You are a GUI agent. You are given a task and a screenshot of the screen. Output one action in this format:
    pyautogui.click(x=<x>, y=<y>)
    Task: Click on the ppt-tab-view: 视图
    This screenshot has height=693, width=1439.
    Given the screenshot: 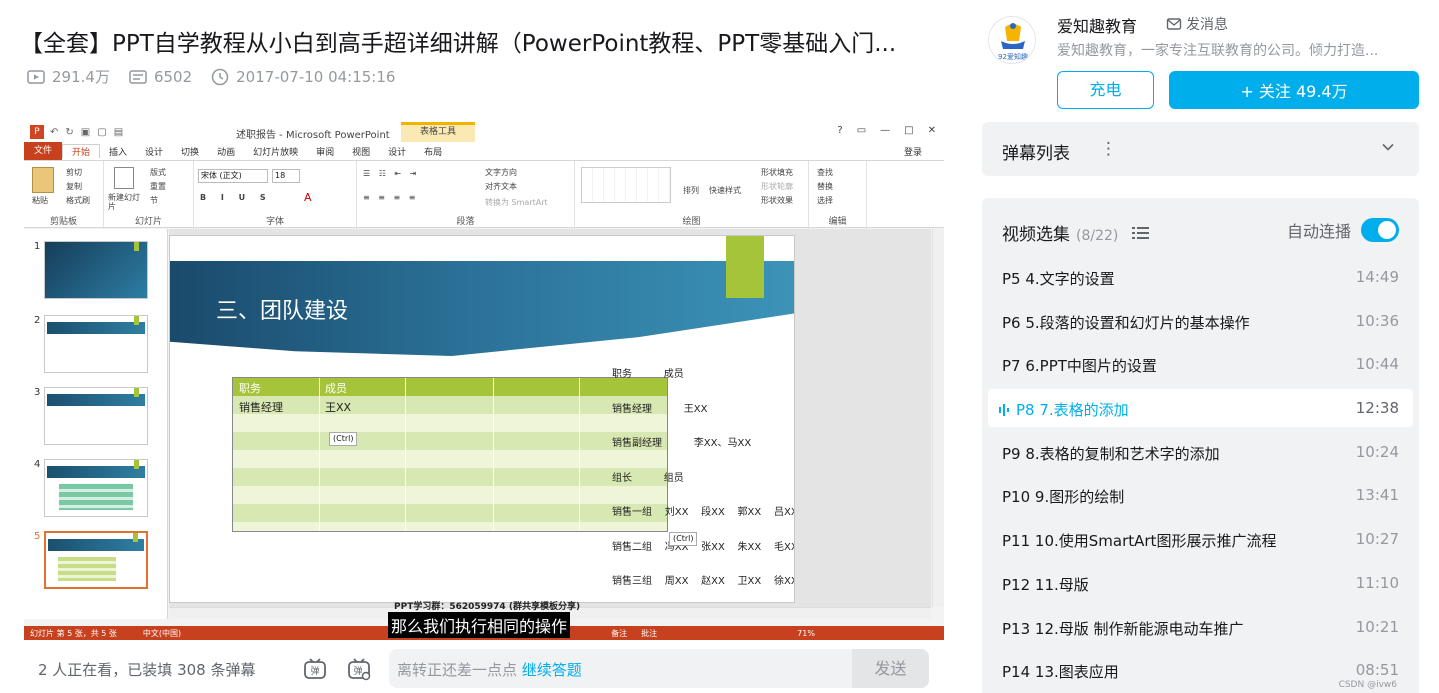 What is the action you would take?
    pyautogui.click(x=361, y=152)
    